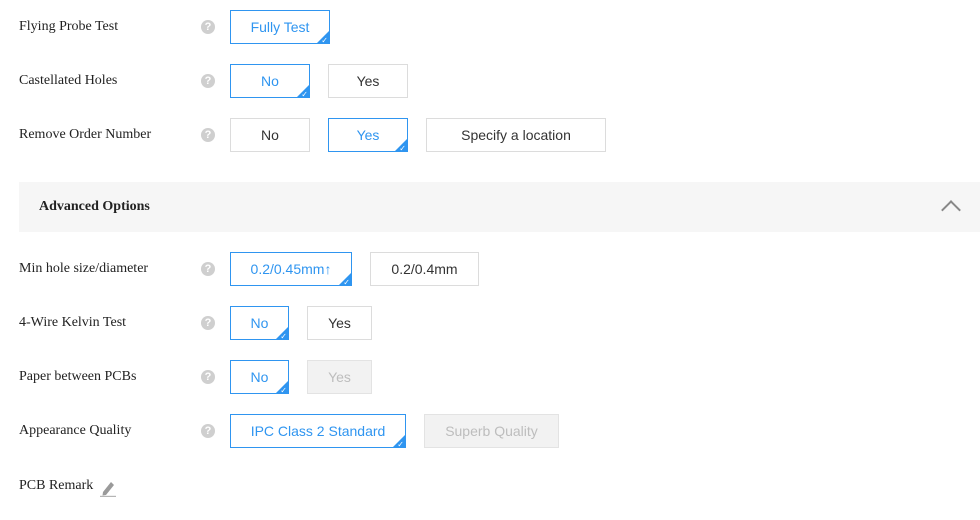 Image resolution: width=980 pixels, height=520 pixels. What do you see at coordinates (499, 207) in the screenshot?
I see `advanced-options-header: Advanced Options` at bounding box center [499, 207].